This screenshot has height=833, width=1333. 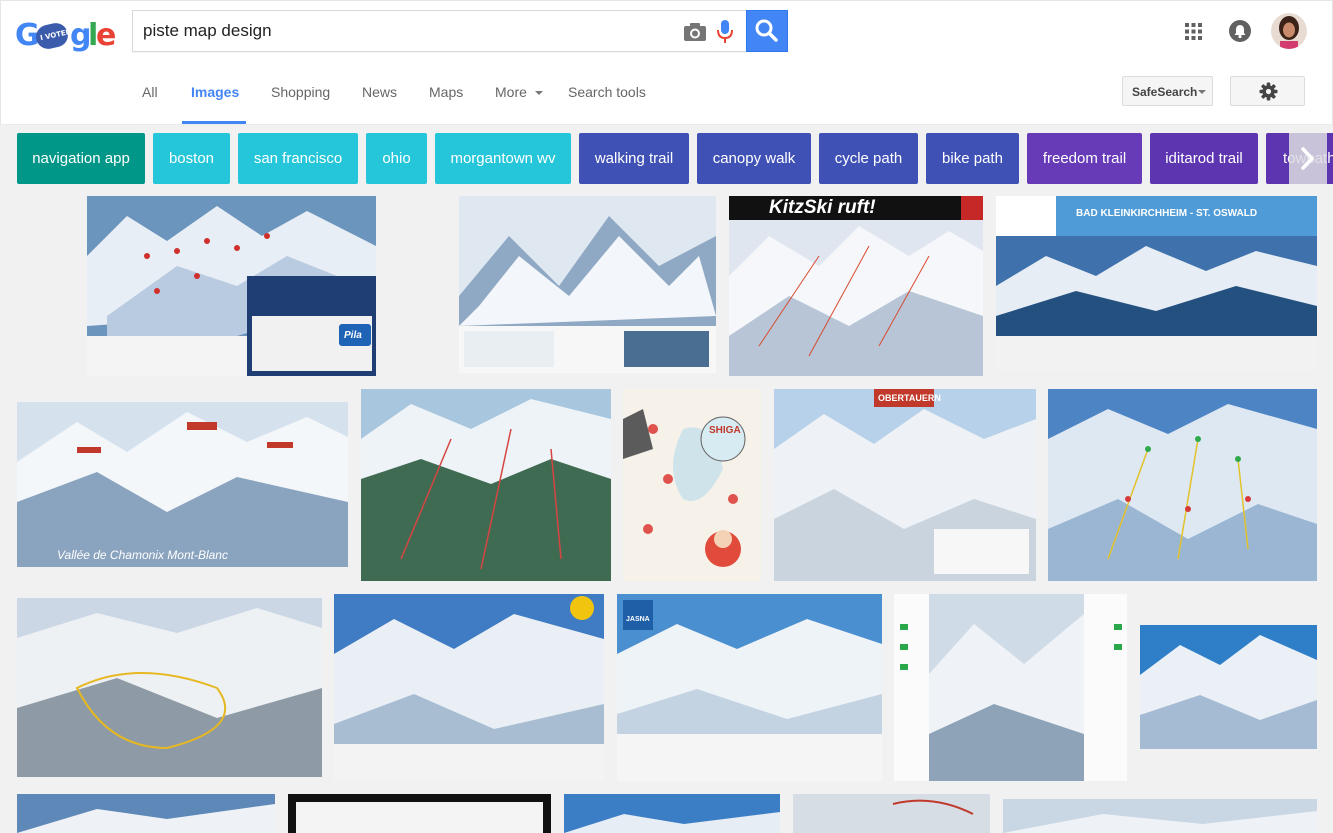 I want to click on search-button, so click(x=767, y=31).